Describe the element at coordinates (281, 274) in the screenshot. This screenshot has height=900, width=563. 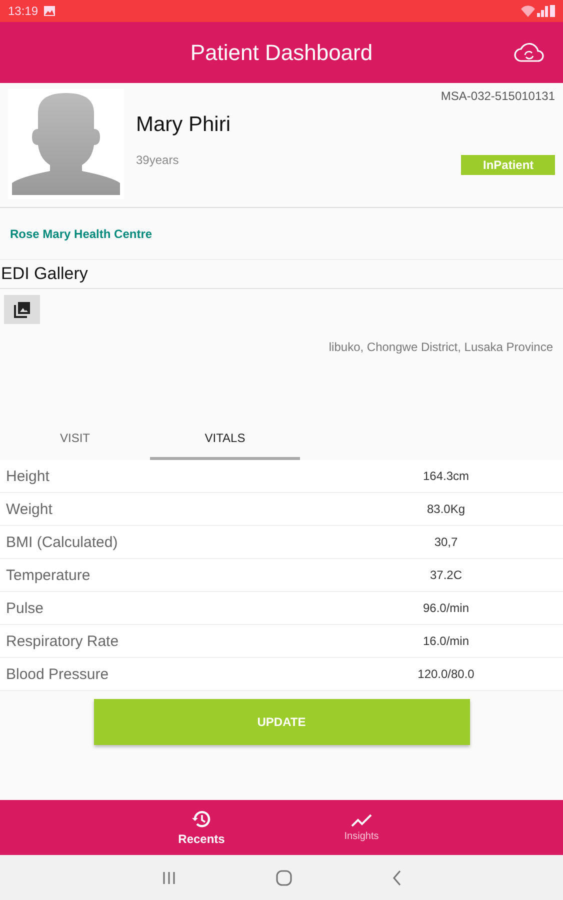
I see `gallery-title: EDI Gallery` at that location.